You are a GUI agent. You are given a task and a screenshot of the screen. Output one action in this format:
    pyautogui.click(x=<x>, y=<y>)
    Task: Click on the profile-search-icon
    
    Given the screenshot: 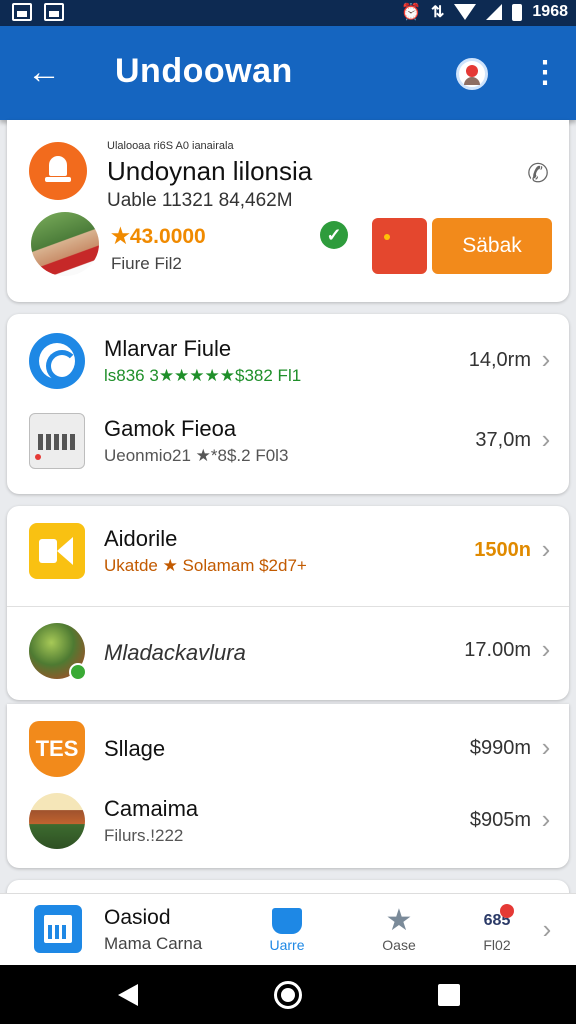 What is the action you would take?
    pyautogui.click(x=472, y=74)
    